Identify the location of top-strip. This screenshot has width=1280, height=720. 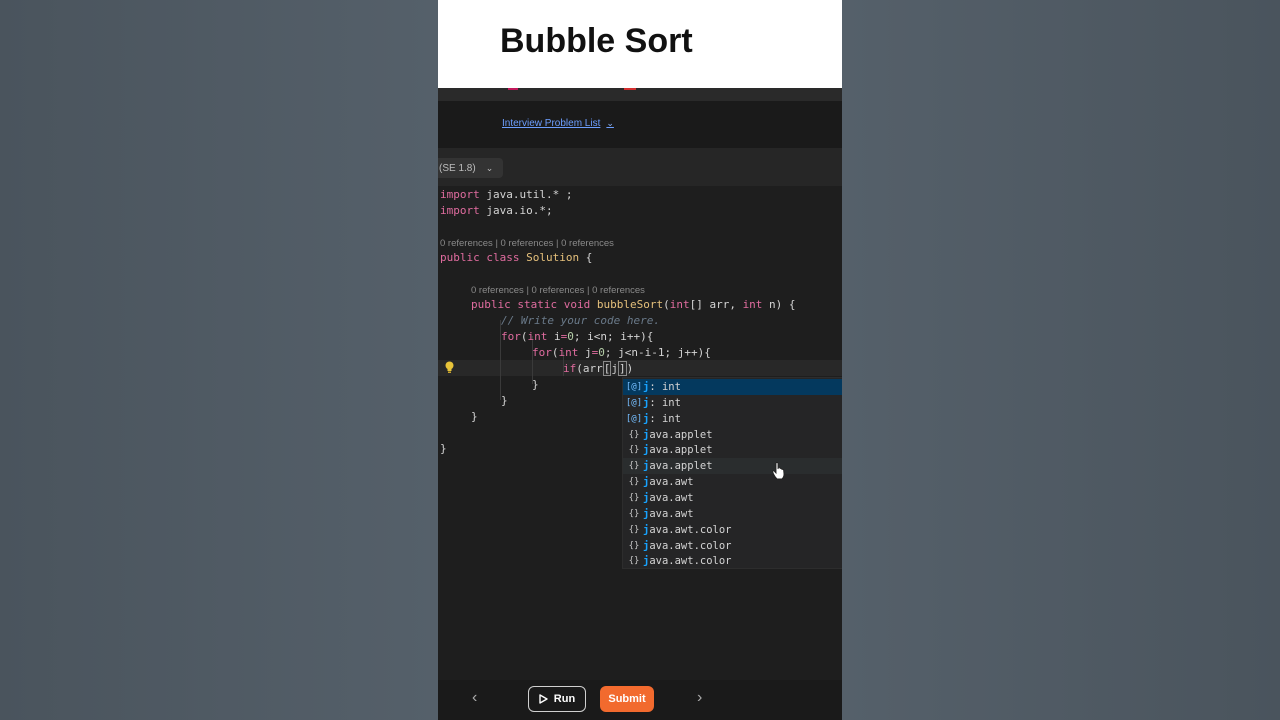
(640, 94).